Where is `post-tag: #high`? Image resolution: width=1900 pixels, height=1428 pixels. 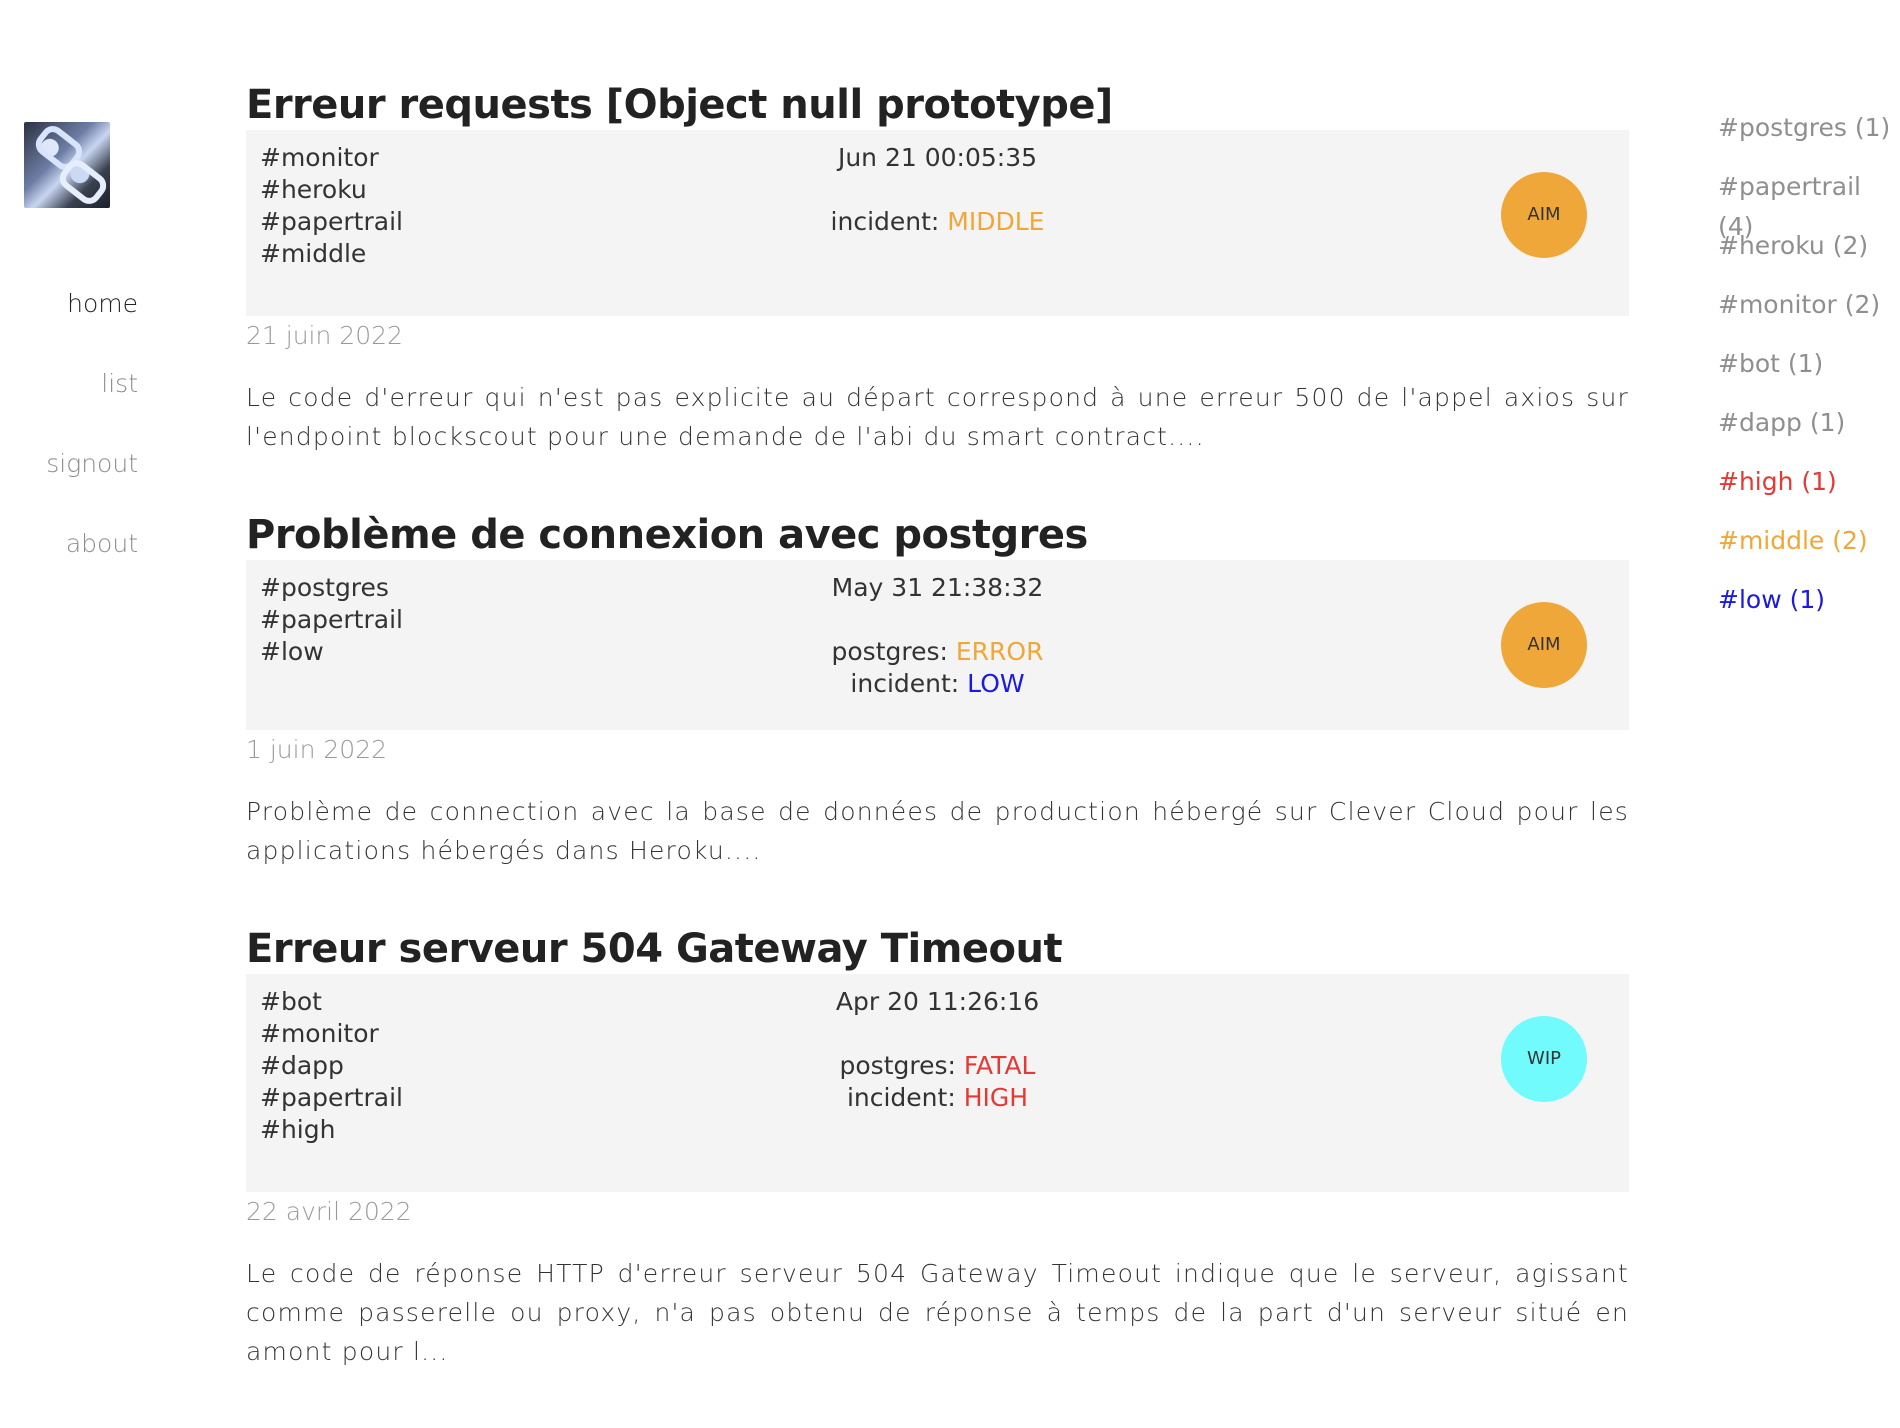
post-tag: #high is located at coordinates (410, 1130).